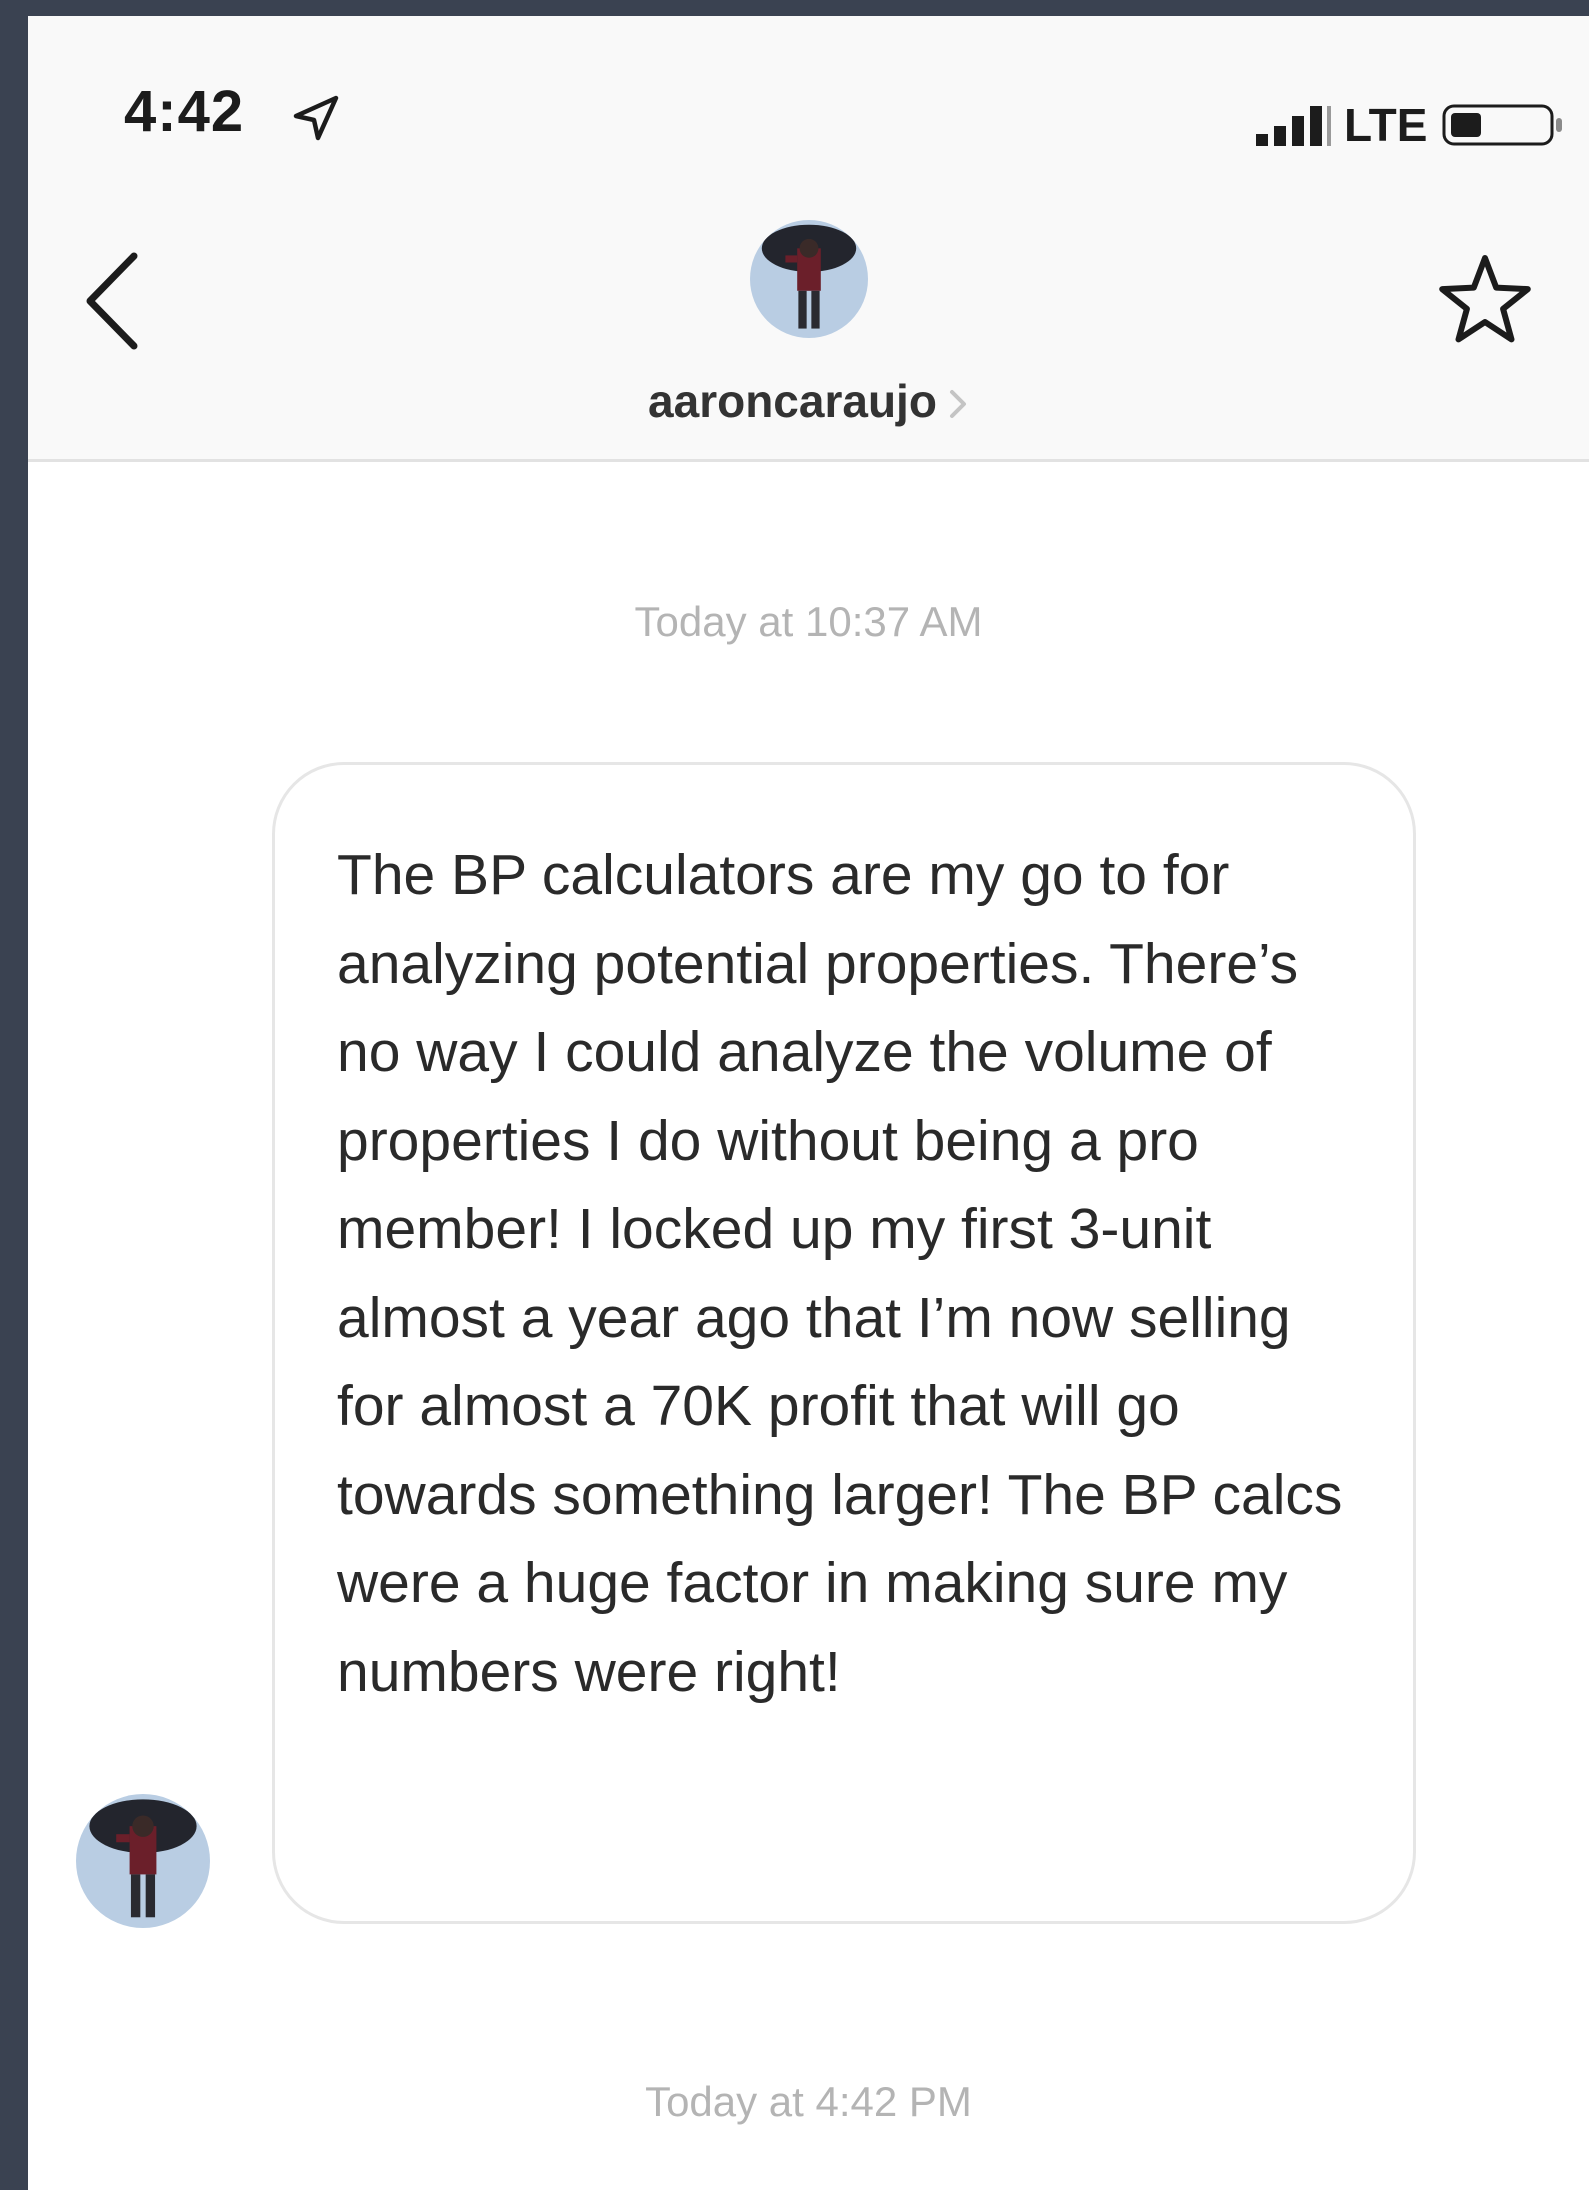 This screenshot has height=2190, width=1589. I want to click on back-chevron-icon, so click(112, 301).